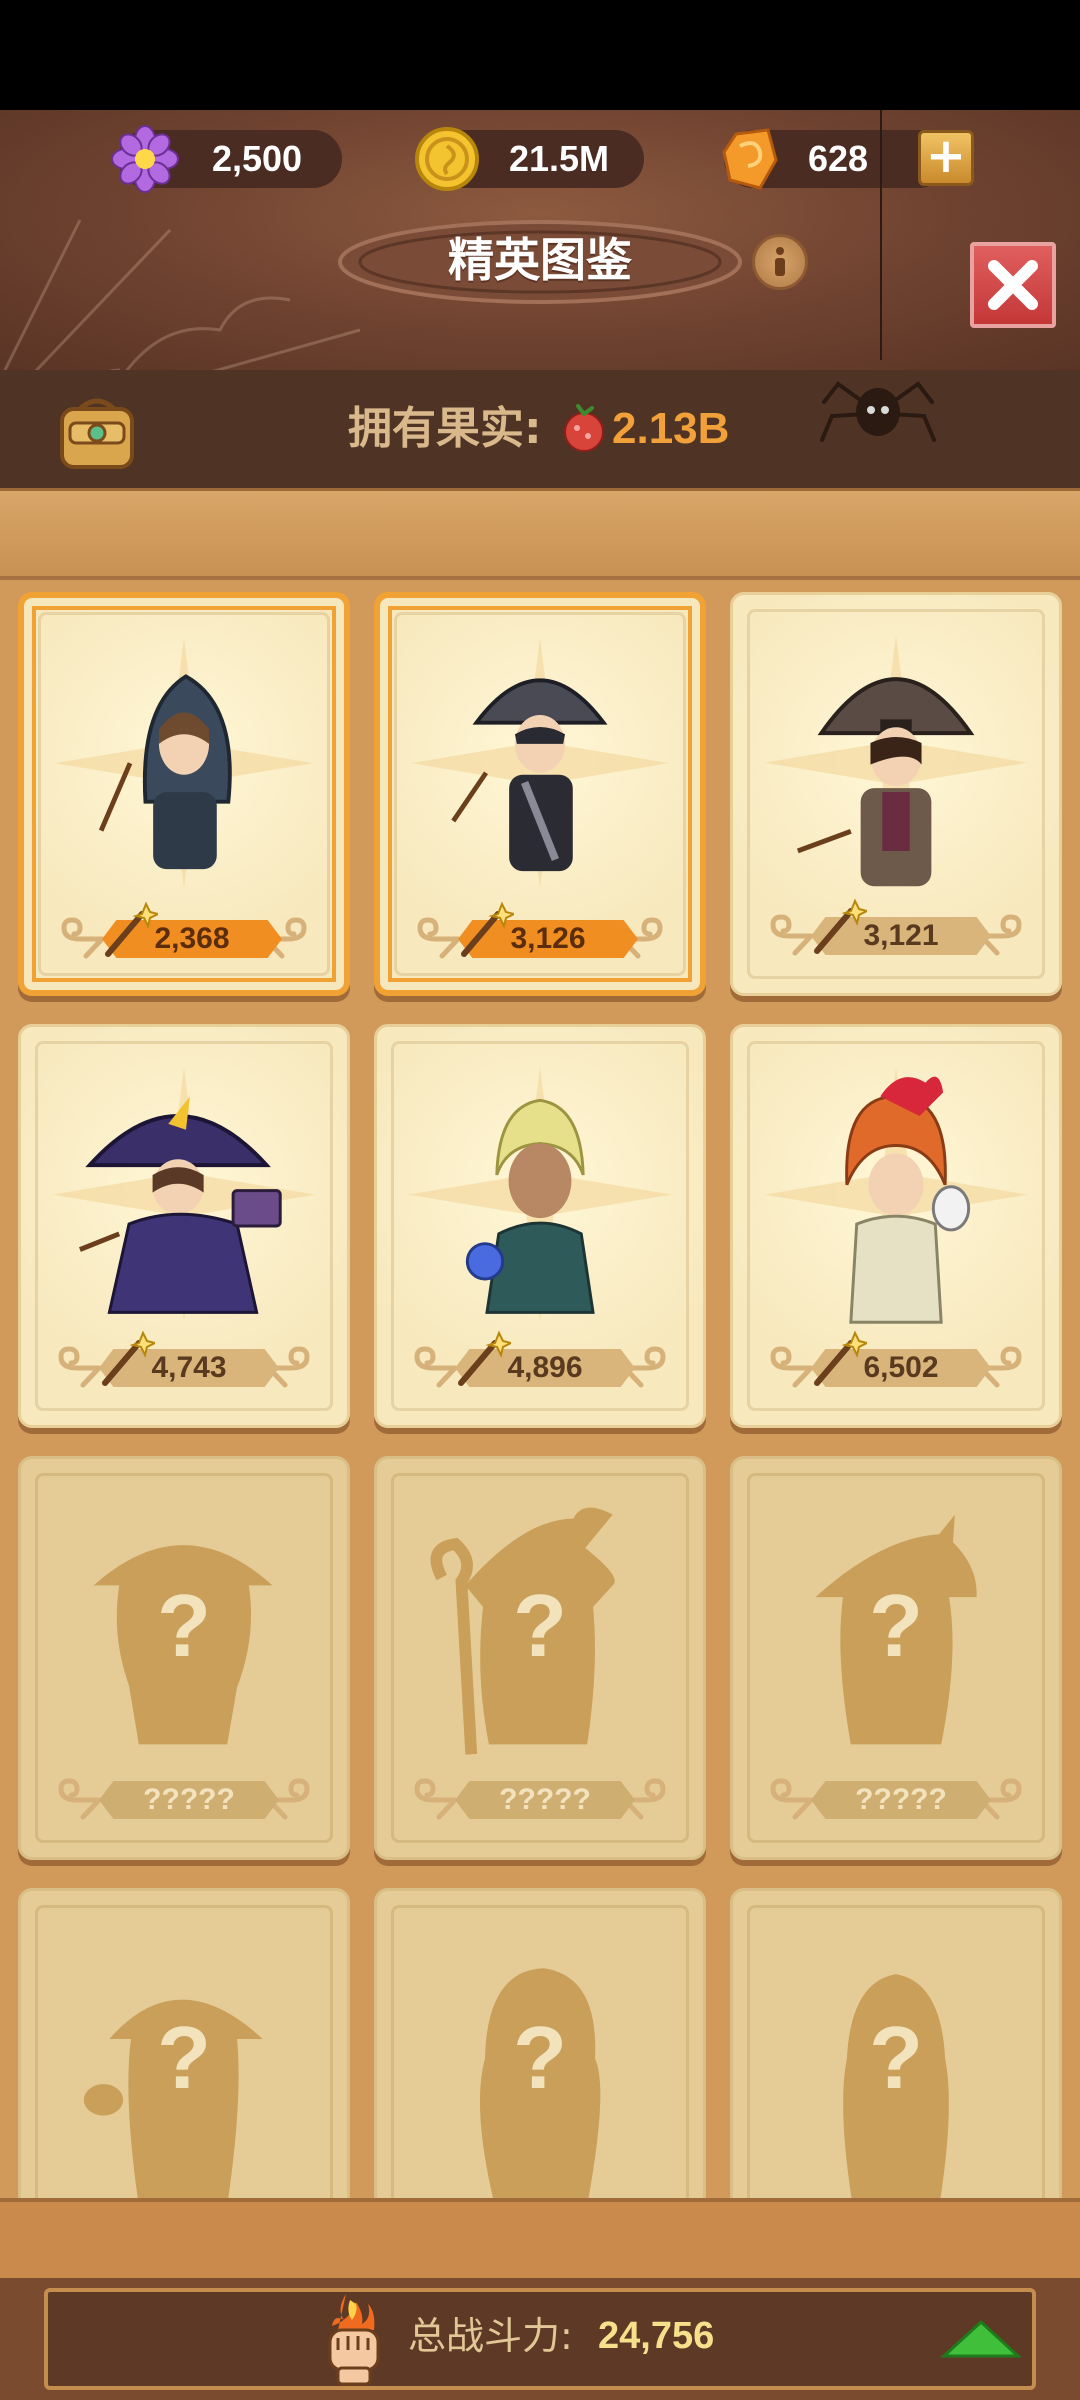  I want to click on cobweb-decoration, so click(182, 294).